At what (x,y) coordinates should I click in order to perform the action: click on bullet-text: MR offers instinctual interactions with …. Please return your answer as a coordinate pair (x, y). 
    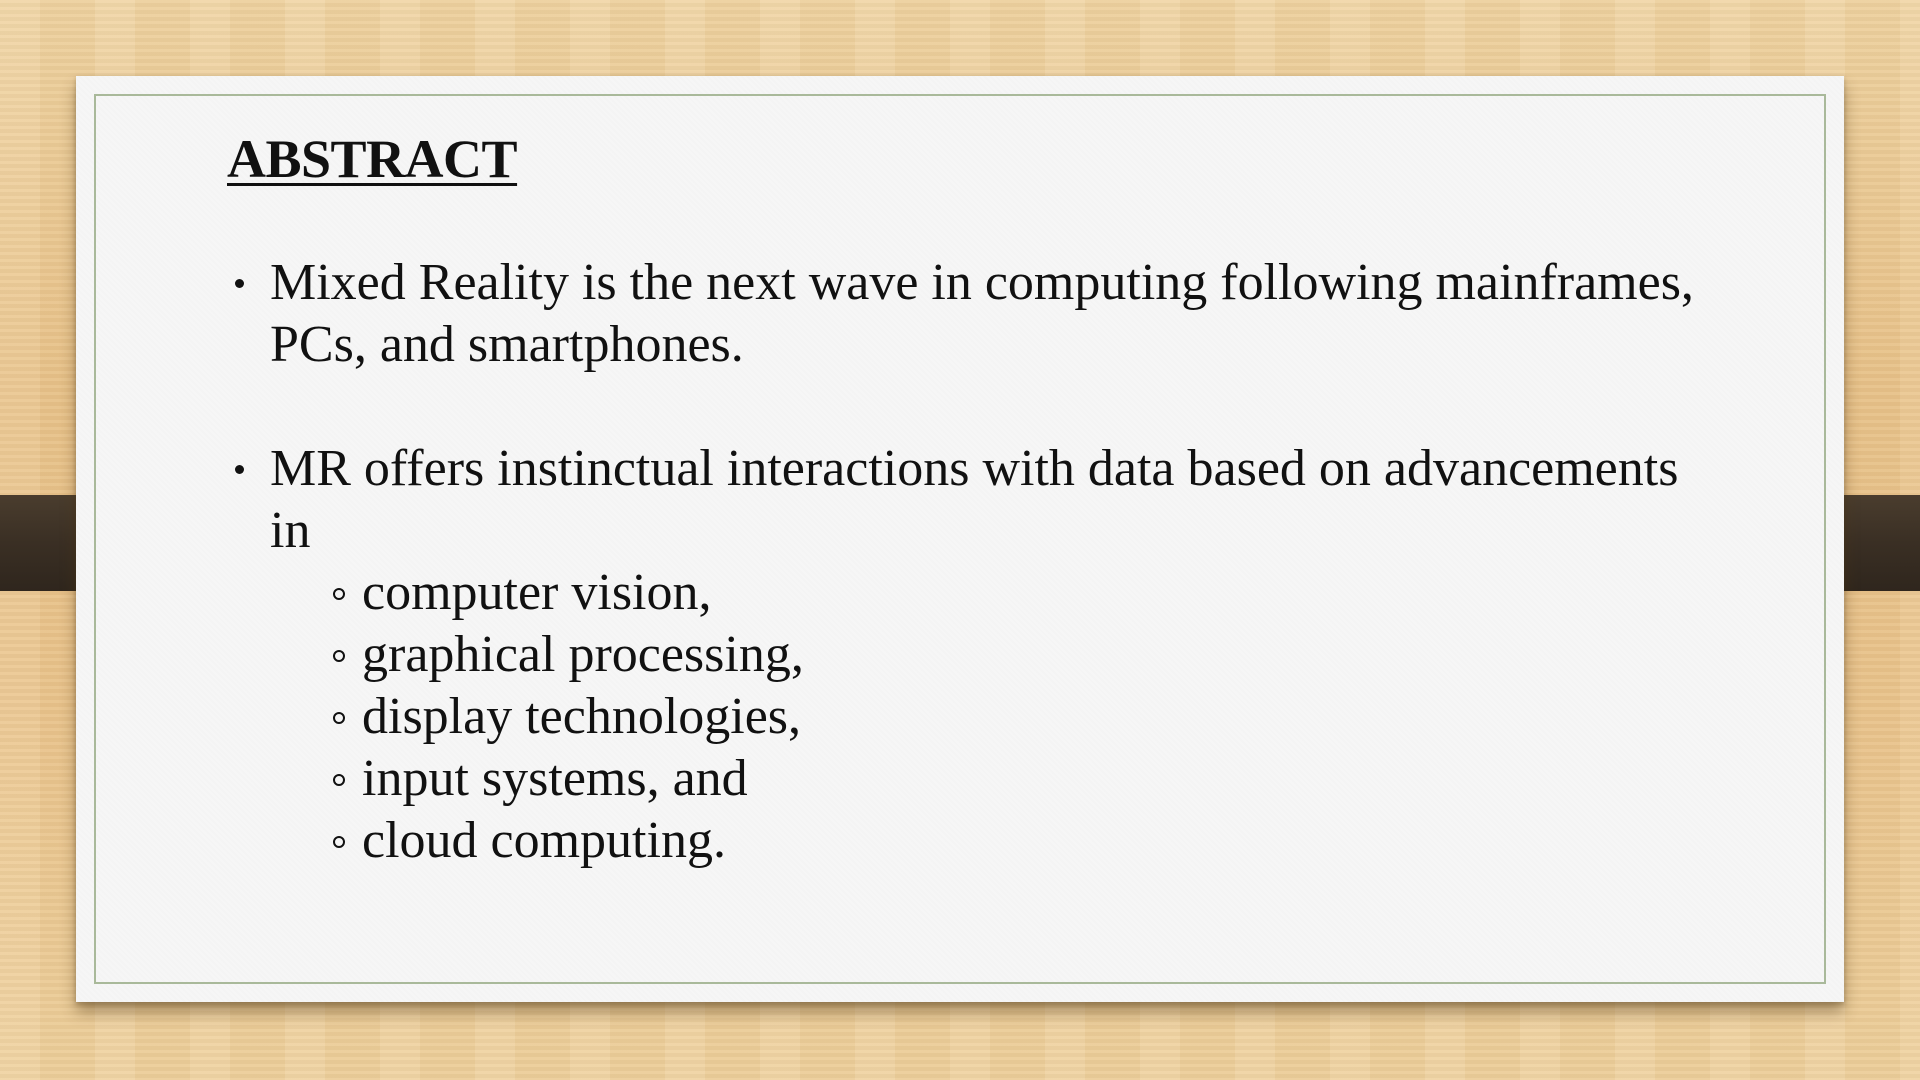
    Looking at the image, I should click on (974, 499).